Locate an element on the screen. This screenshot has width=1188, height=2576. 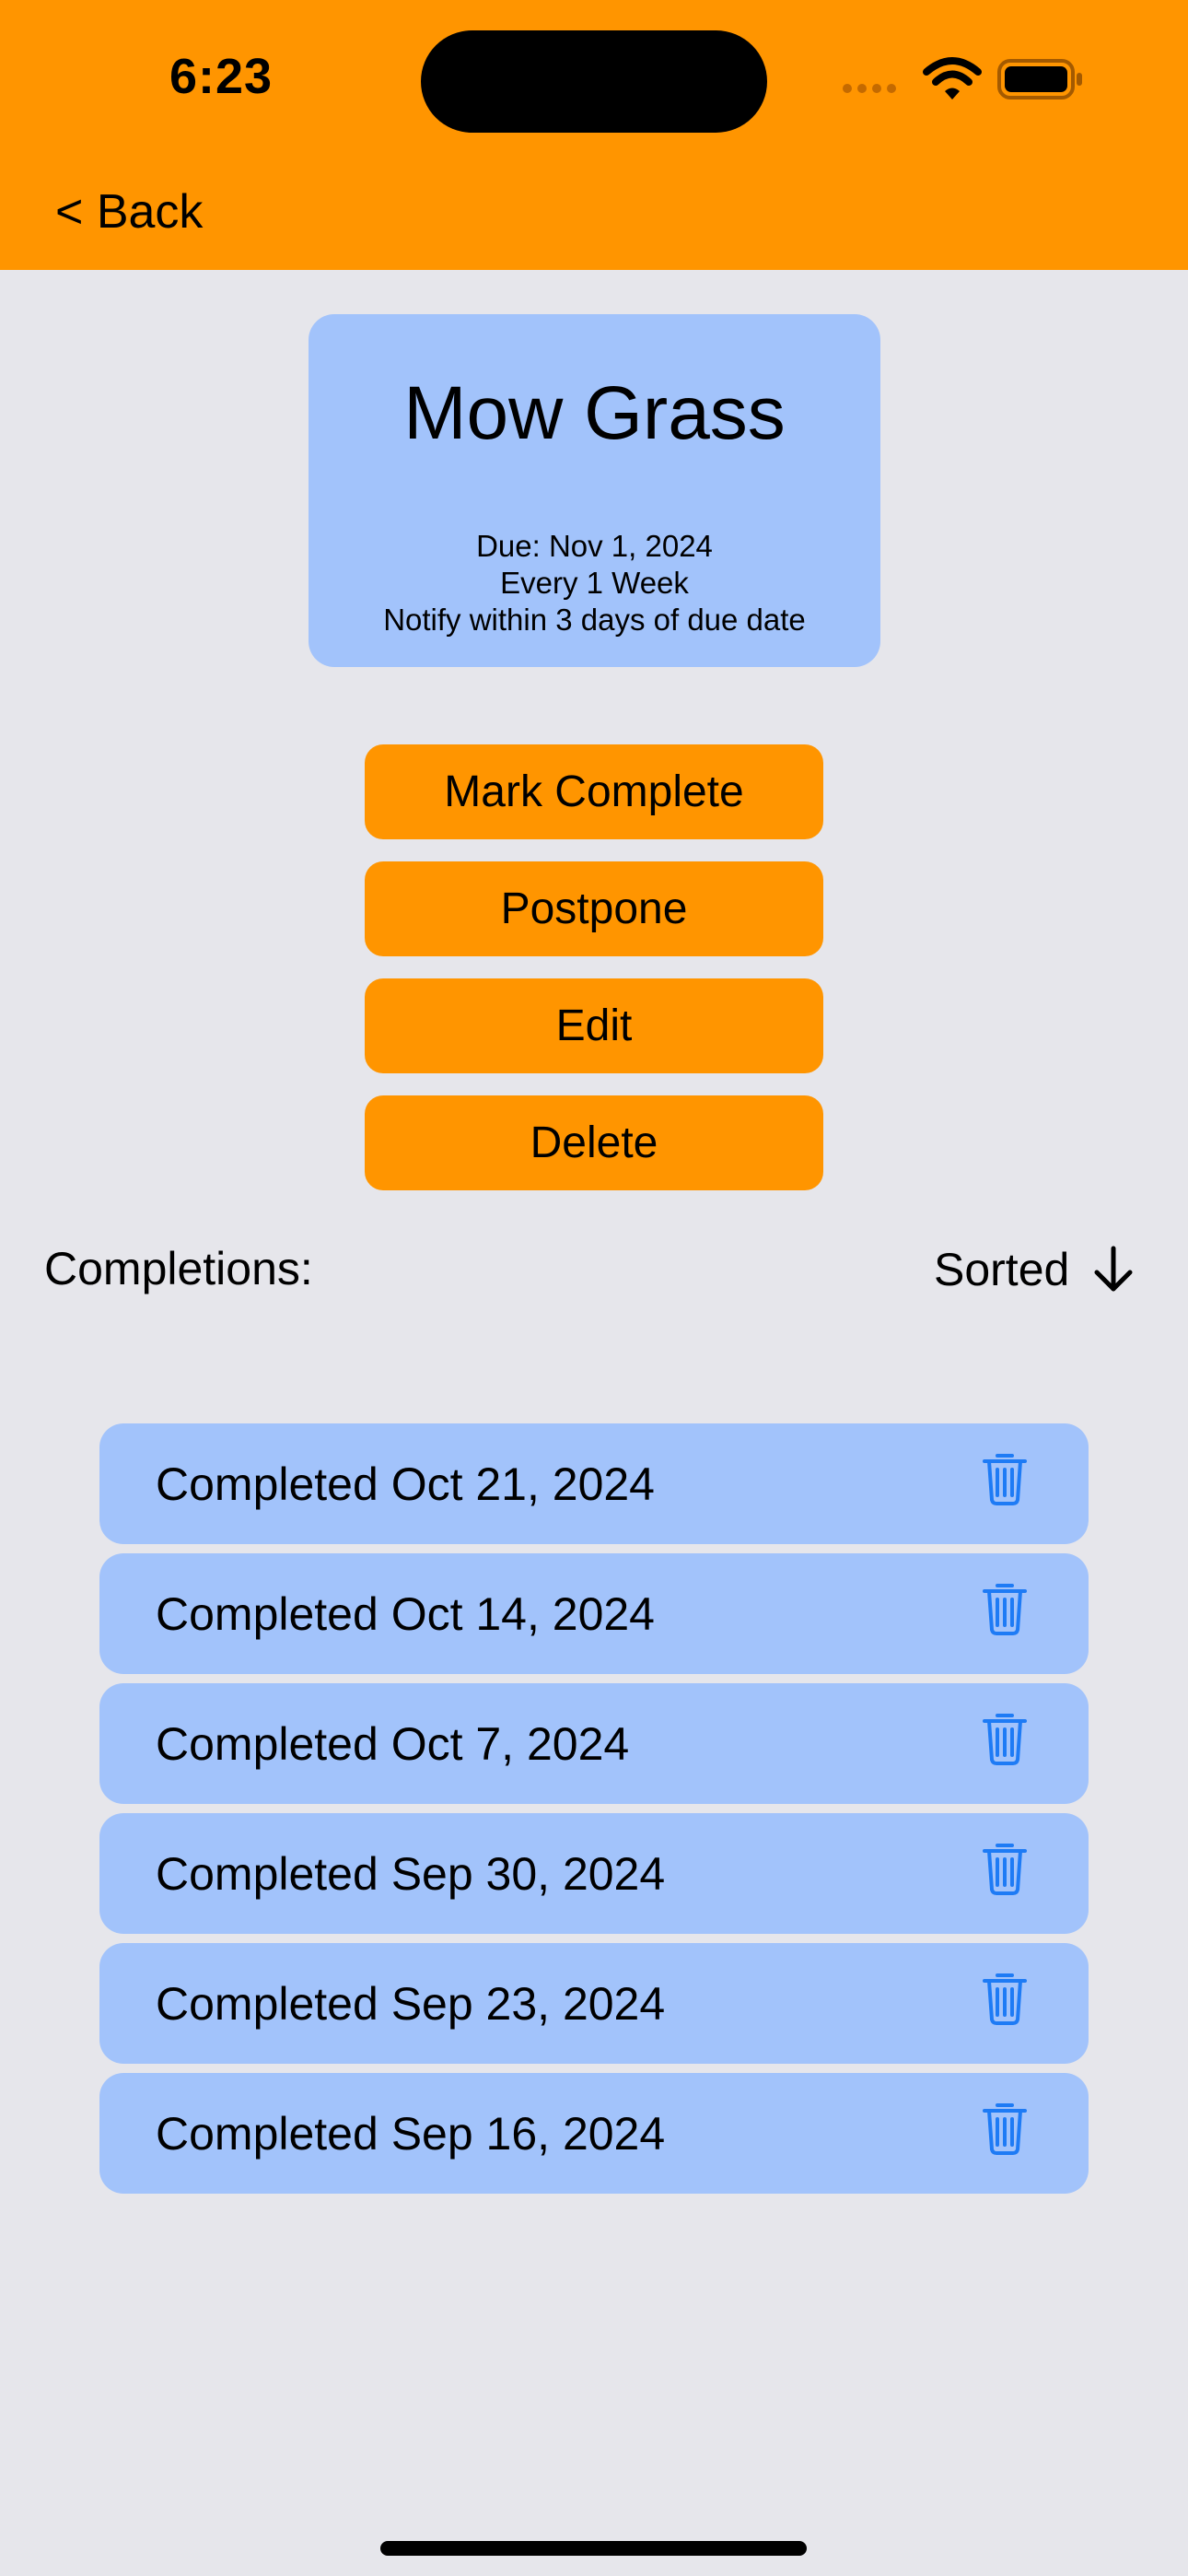
completion-date: Completed Oct 7, 2024 is located at coordinates (393, 1744).